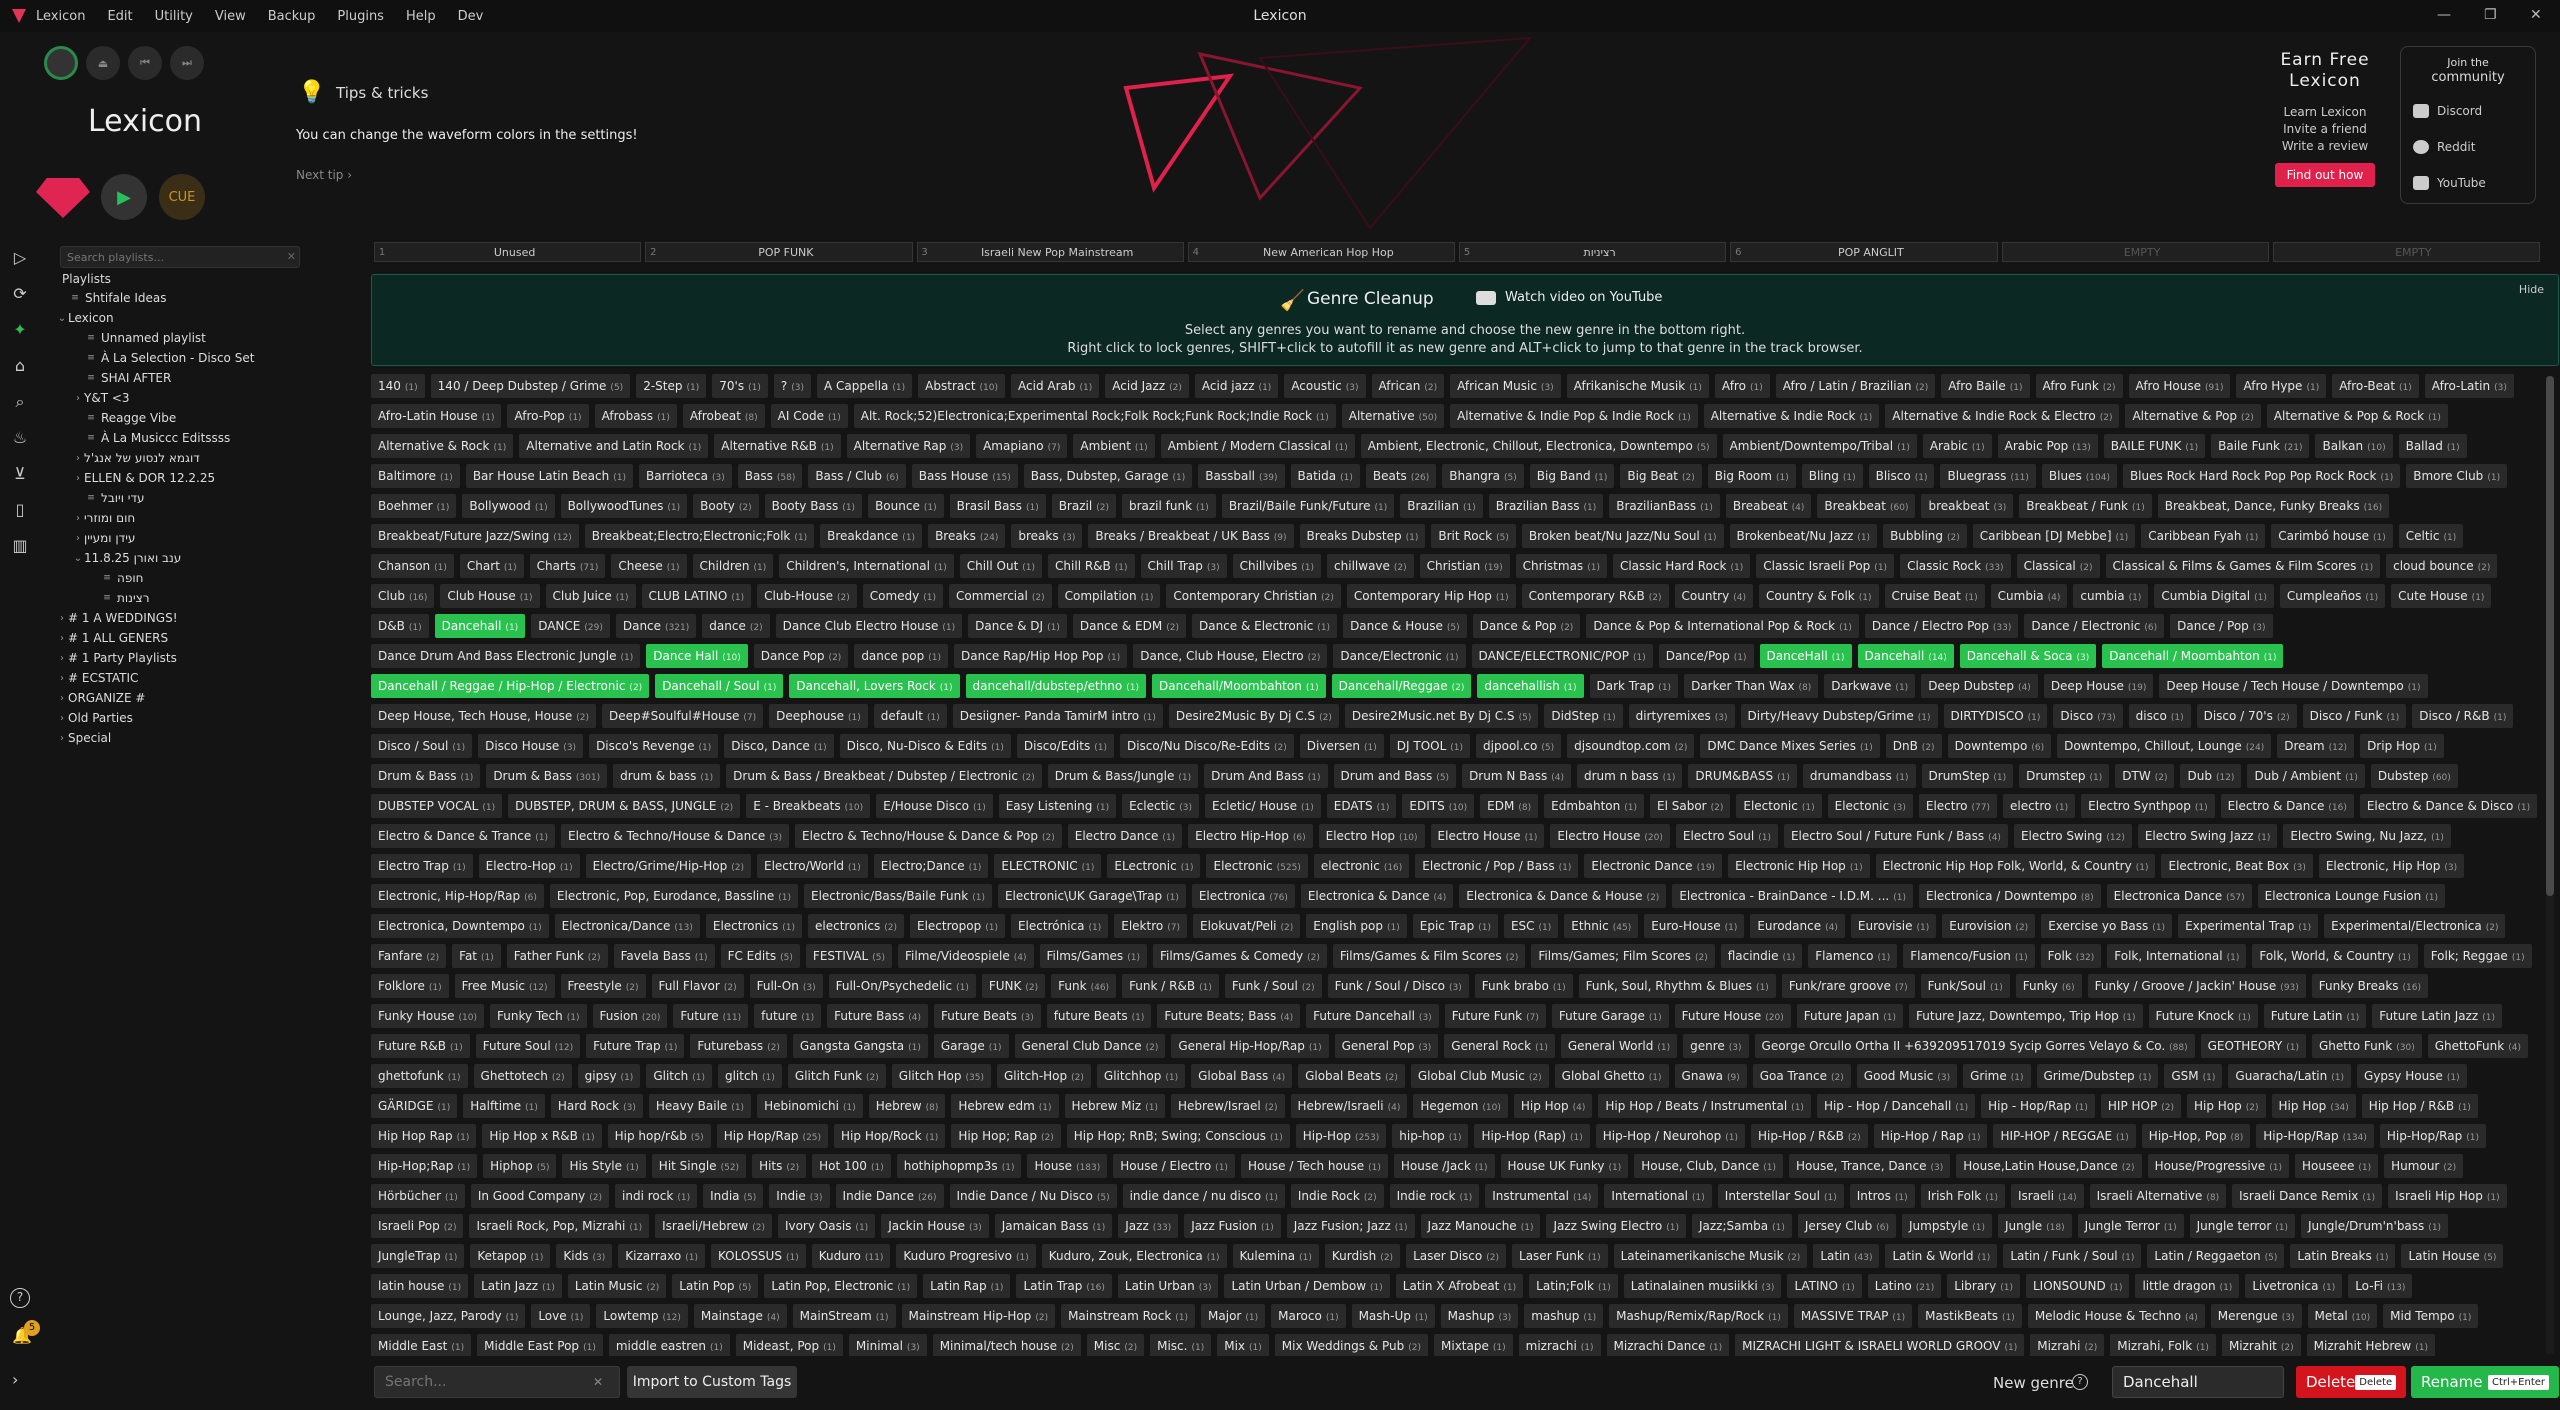  What do you see at coordinates (1050, 252) in the screenshot?
I see `genre-slot: 3 Israeli New Pop Mainstream` at bounding box center [1050, 252].